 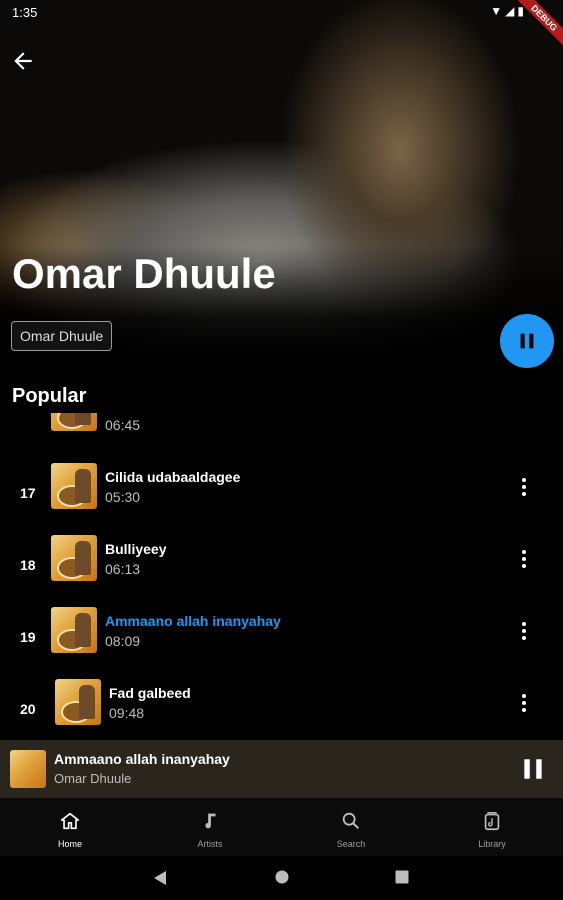 I want to click on track-duration: 08:09, so click(x=123, y=641).